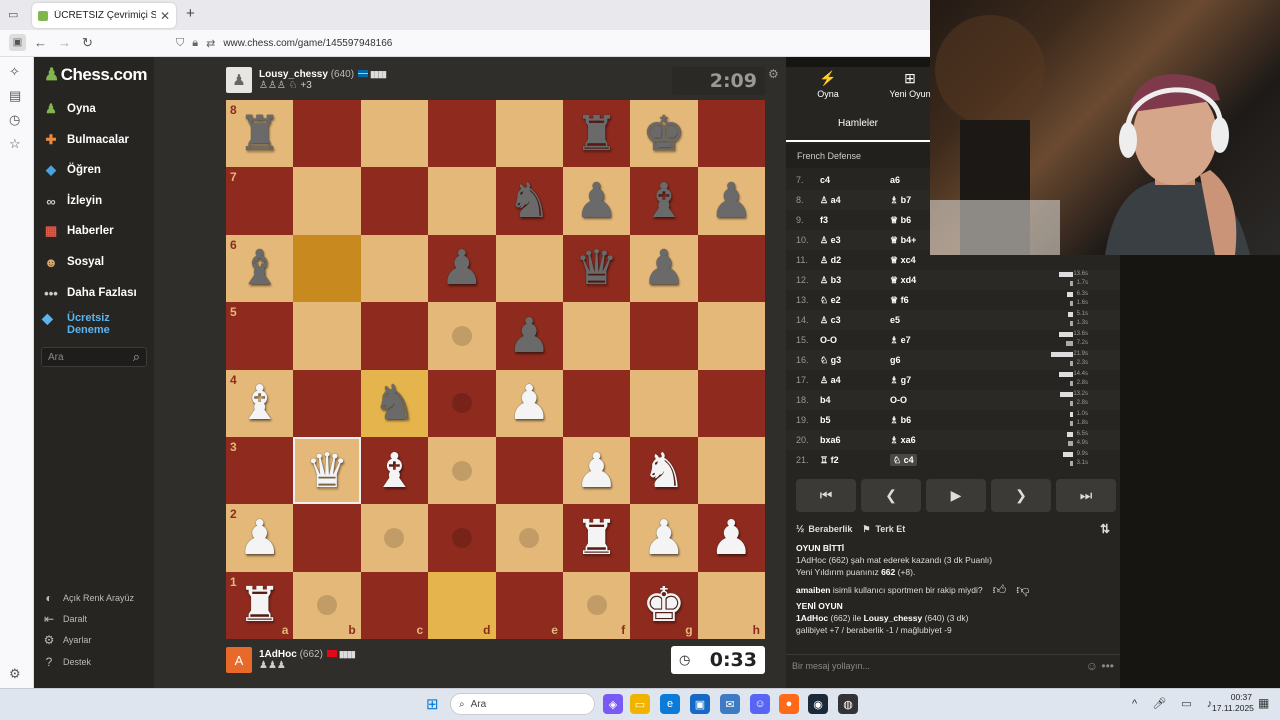  Describe the element at coordinates (858, 127) in the screenshot. I see `tab-moves: Hamleler` at that location.